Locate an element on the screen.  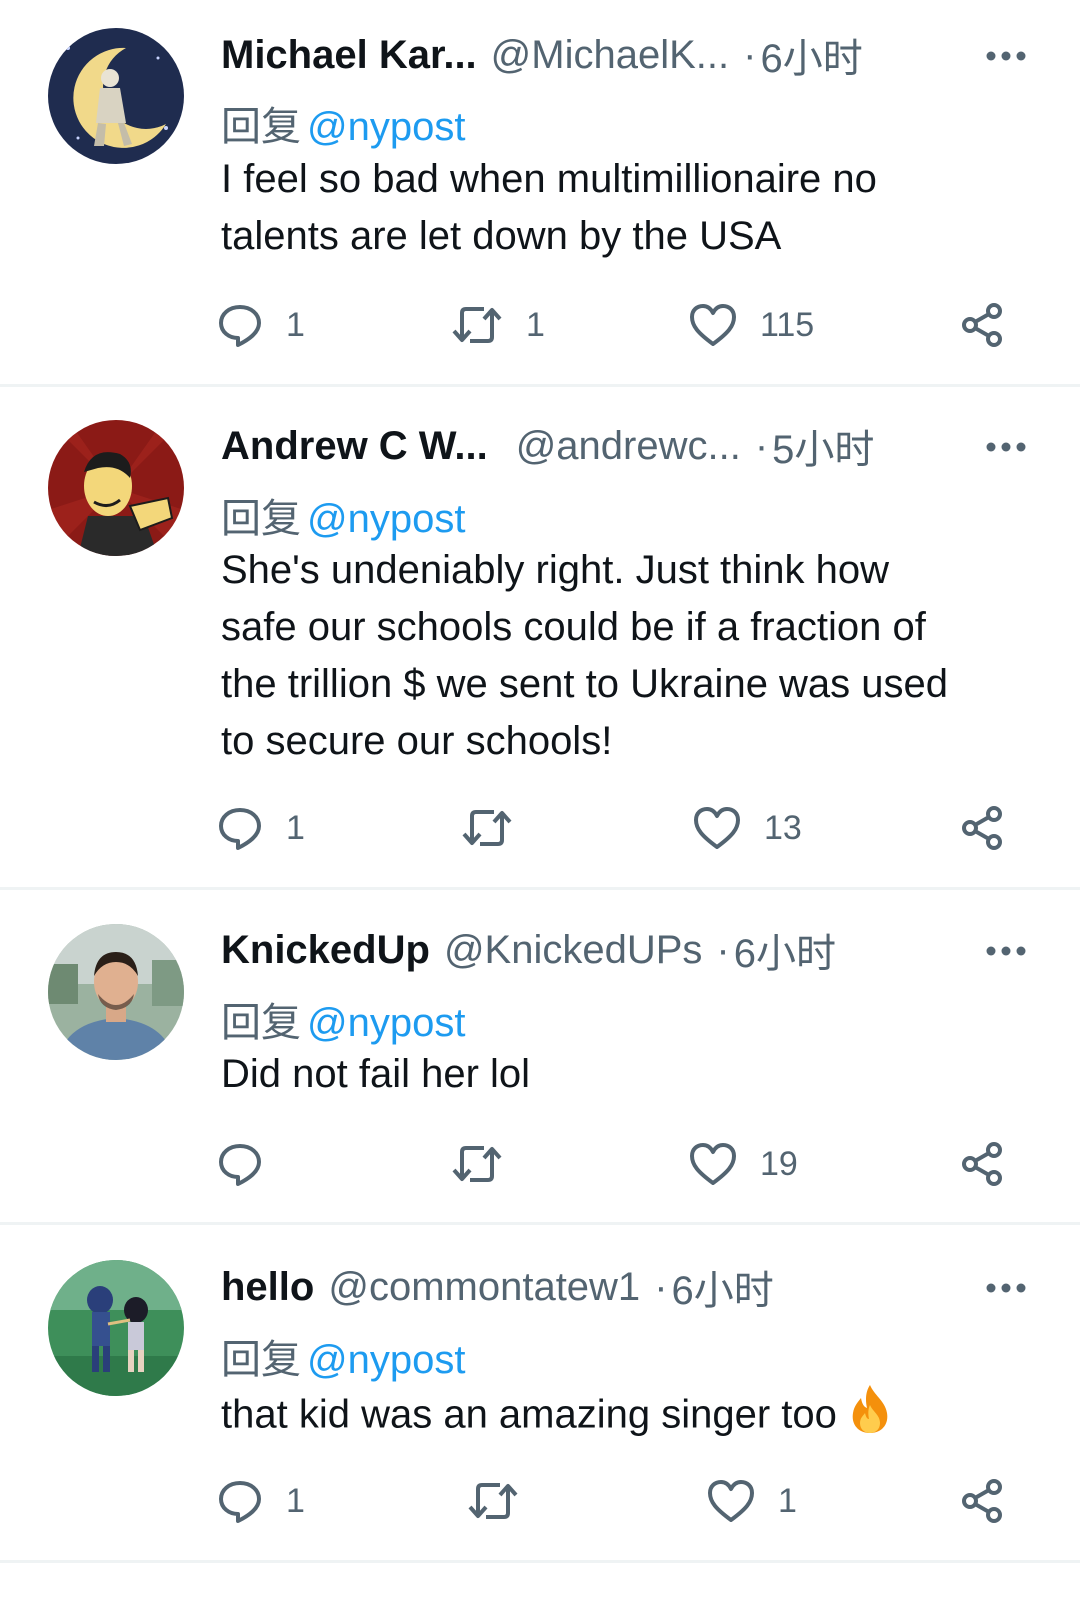
user-handle: @KnickedUPs is located at coordinates (573, 950).